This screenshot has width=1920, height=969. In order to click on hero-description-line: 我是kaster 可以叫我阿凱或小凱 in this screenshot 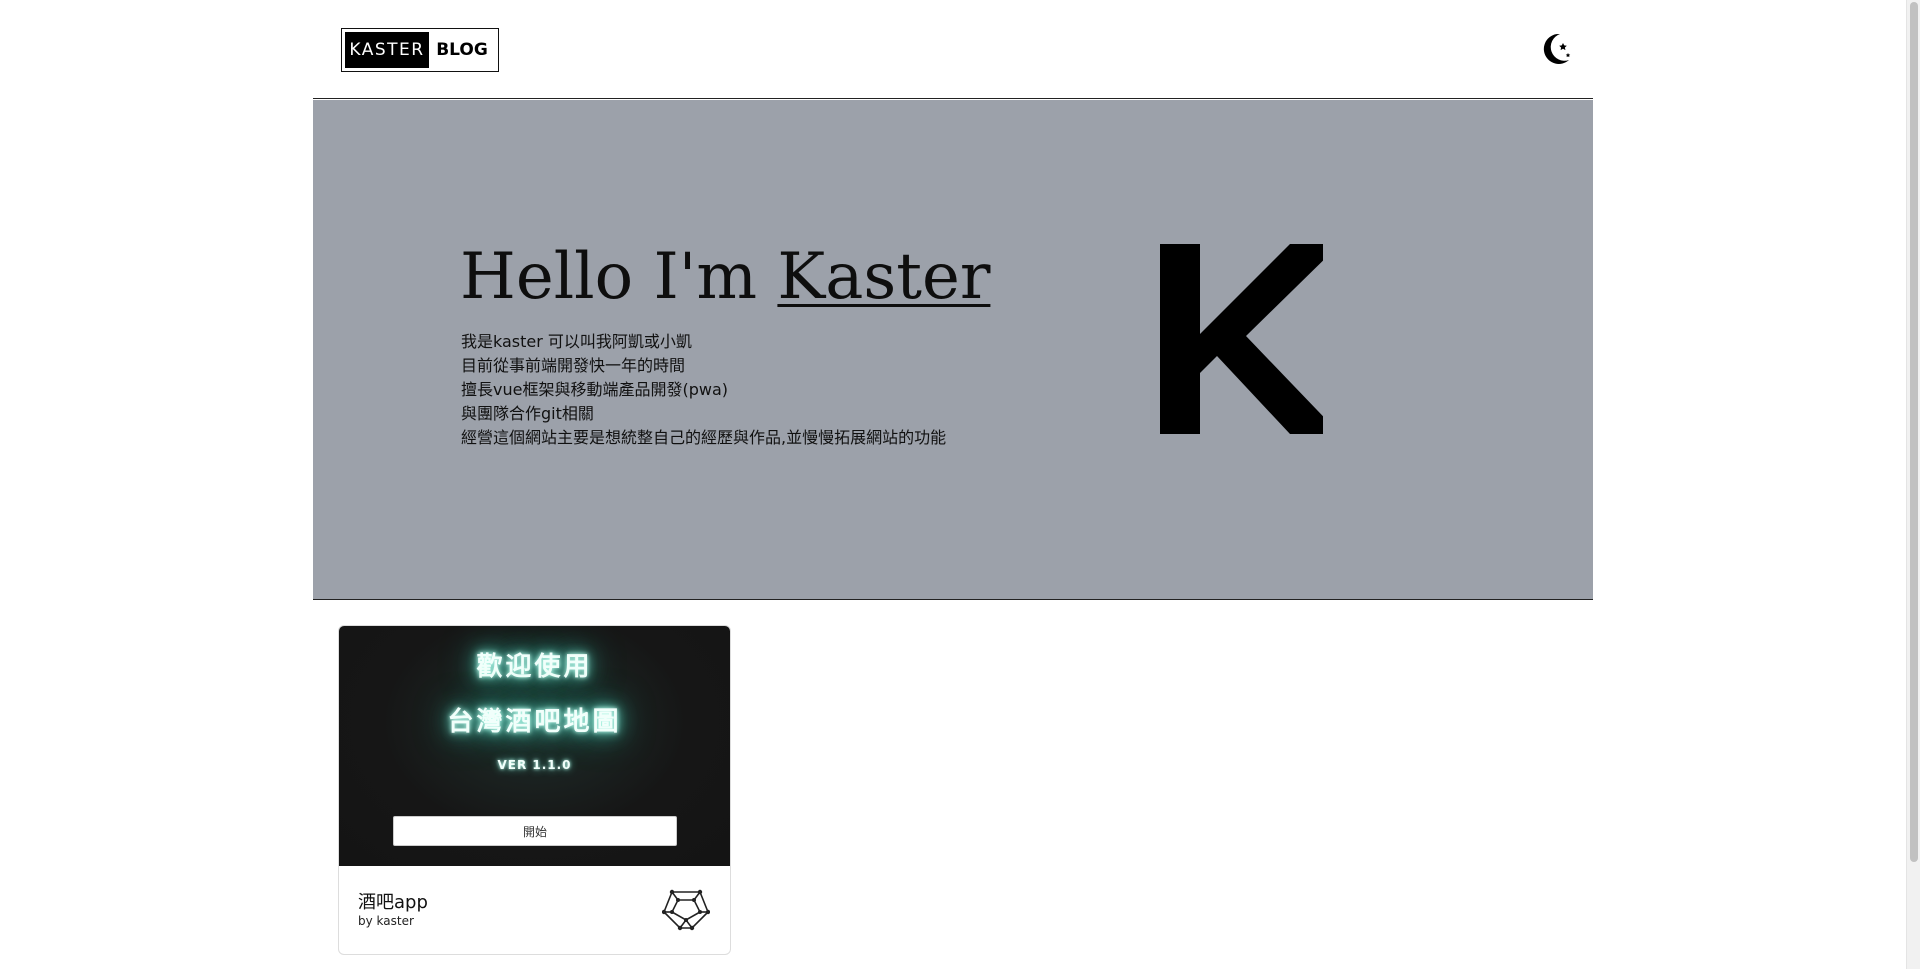, I will do `click(576, 341)`.